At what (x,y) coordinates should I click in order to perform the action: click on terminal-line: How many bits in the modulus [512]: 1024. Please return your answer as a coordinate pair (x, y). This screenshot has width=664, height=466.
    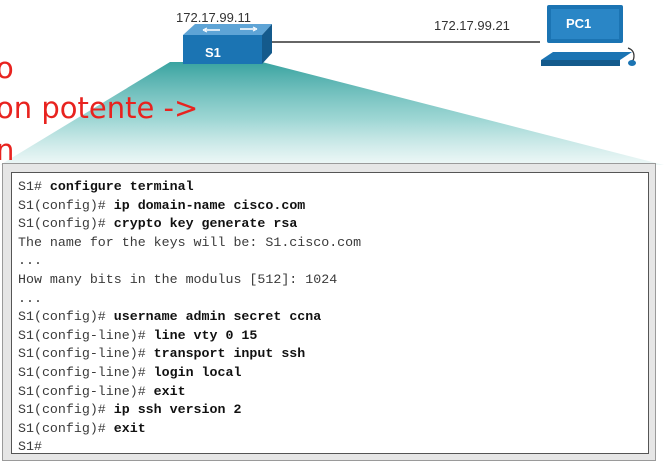
    Looking at the image, I should click on (333, 280).